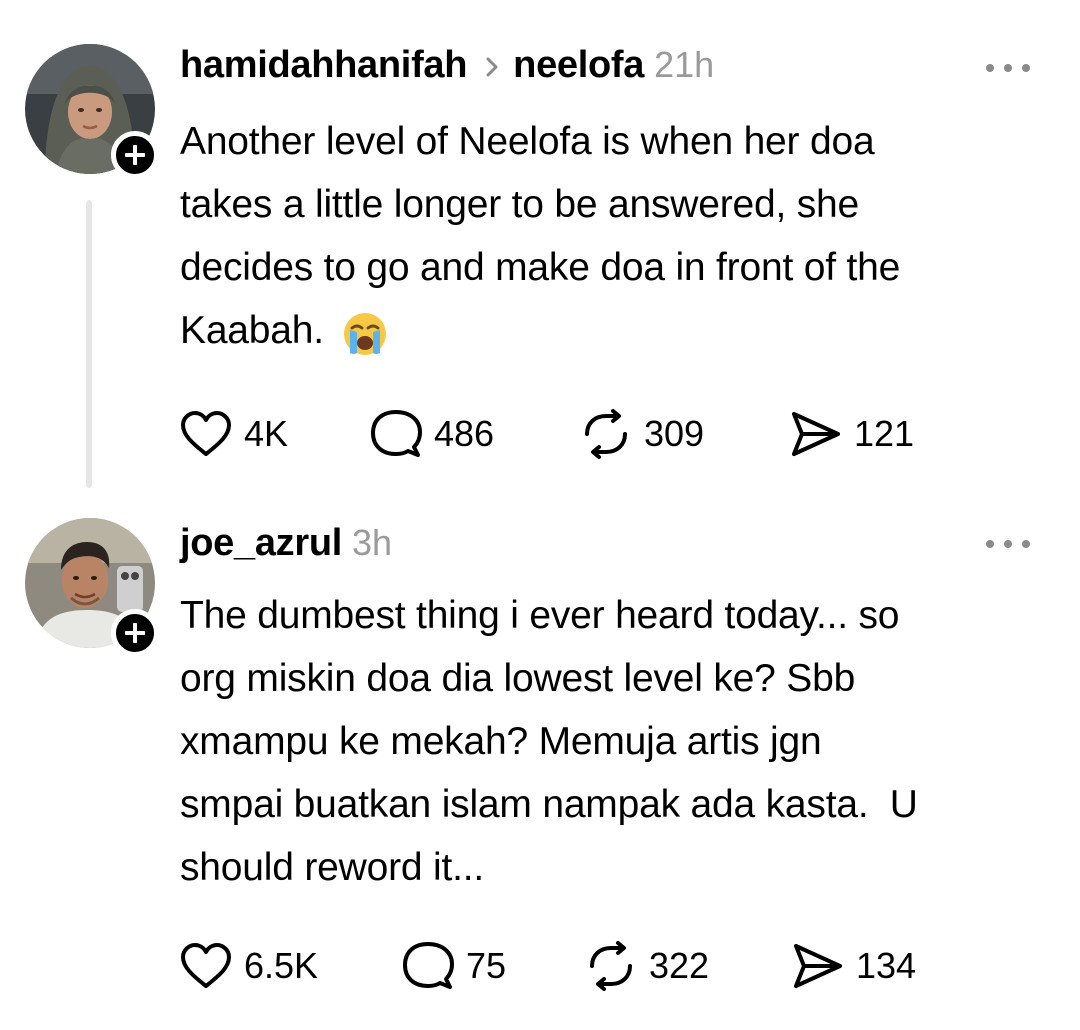 This screenshot has height=1030, width=1080. I want to click on share-count: 121, so click(884, 433).